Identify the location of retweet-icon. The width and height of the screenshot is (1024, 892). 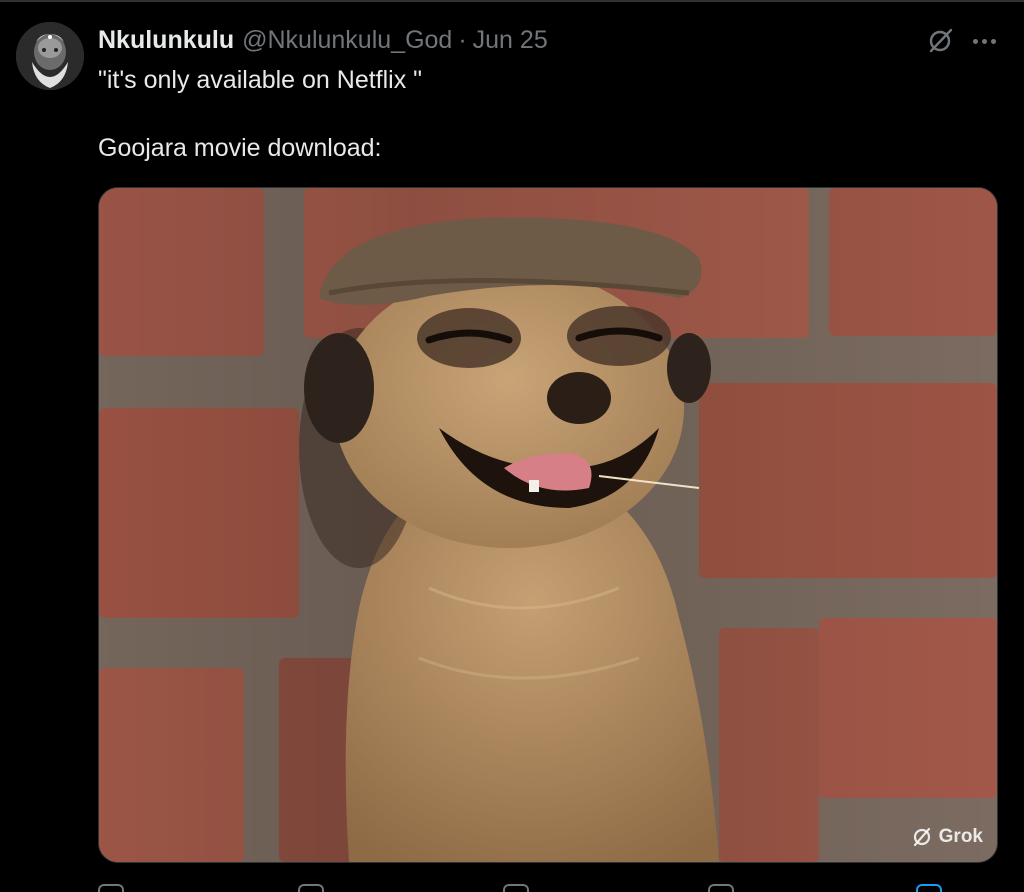
(311, 888).